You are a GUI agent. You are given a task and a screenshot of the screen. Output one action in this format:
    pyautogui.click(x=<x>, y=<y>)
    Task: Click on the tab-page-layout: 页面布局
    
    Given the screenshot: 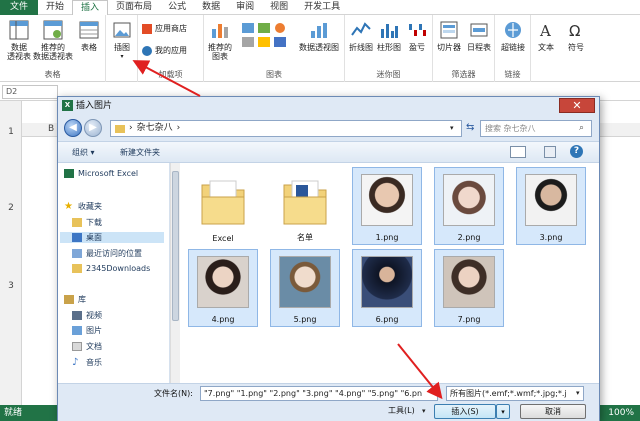 What is the action you would take?
    pyautogui.click(x=134, y=7)
    